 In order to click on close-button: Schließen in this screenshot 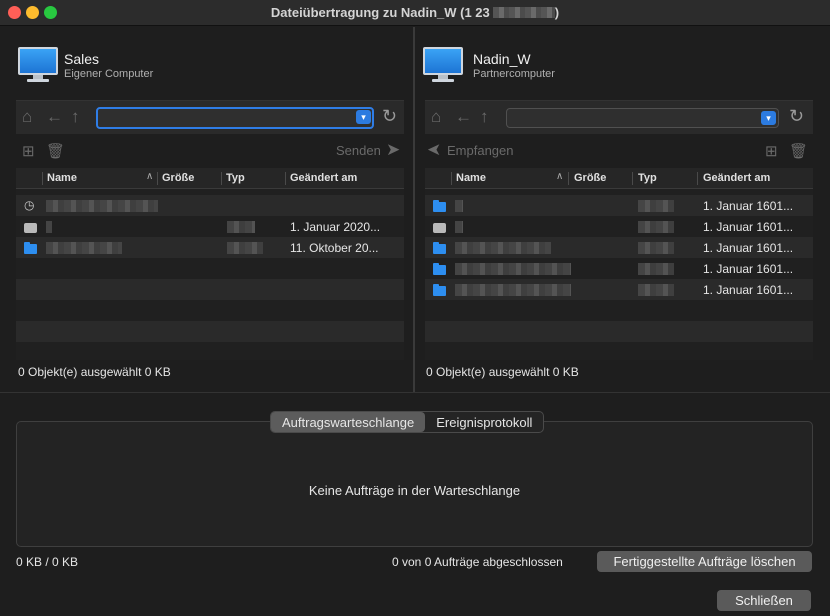, I will do `click(764, 600)`.